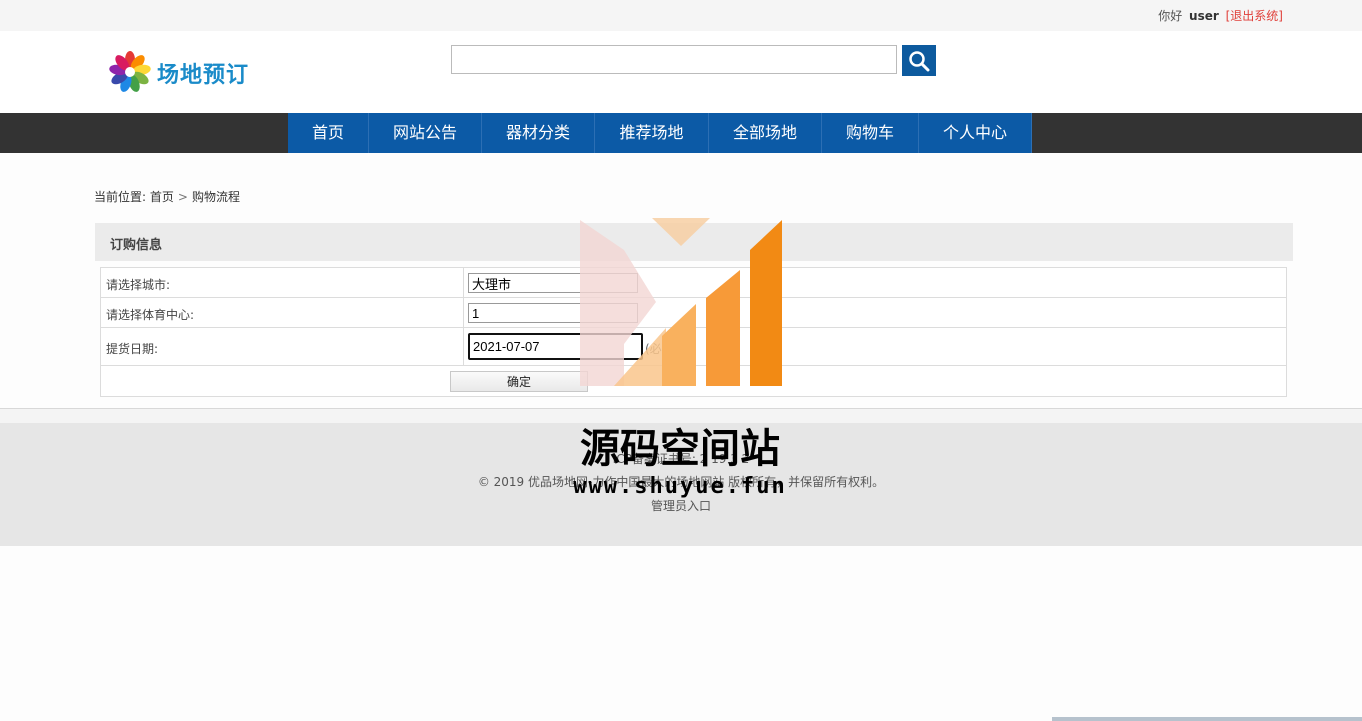 The height and width of the screenshot is (721, 1362). What do you see at coordinates (1207, 719) in the screenshot?
I see `bottom-scroll-strip` at bounding box center [1207, 719].